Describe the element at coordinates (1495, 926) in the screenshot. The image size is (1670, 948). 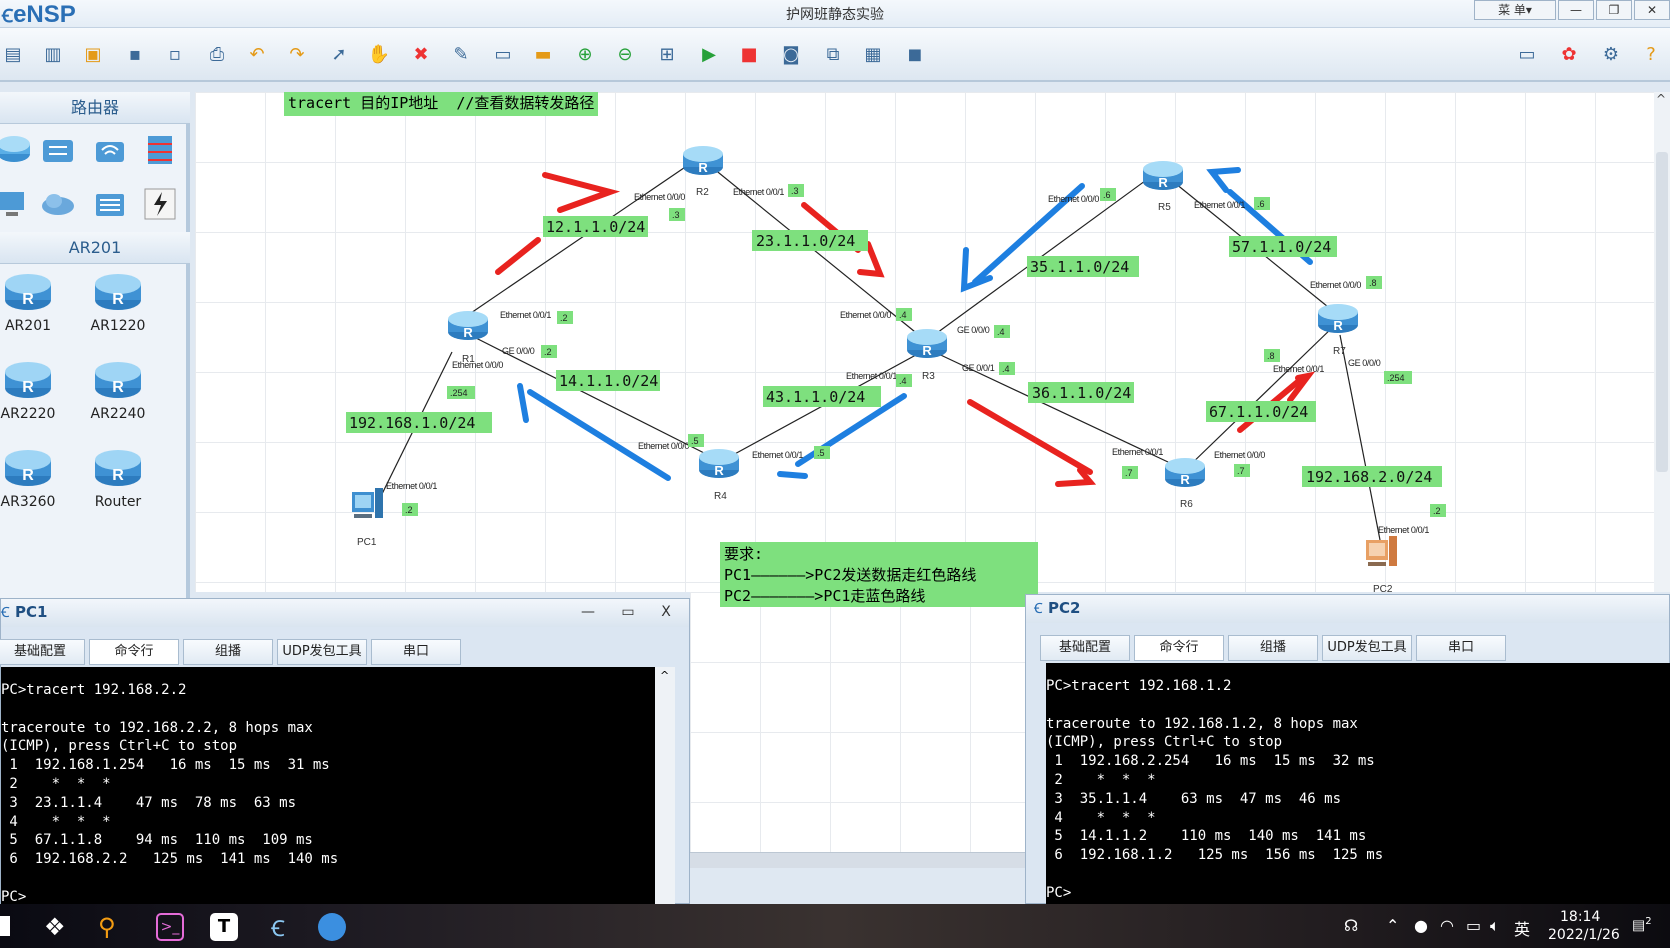
I see `volume-icon: 🔈︎` at that location.